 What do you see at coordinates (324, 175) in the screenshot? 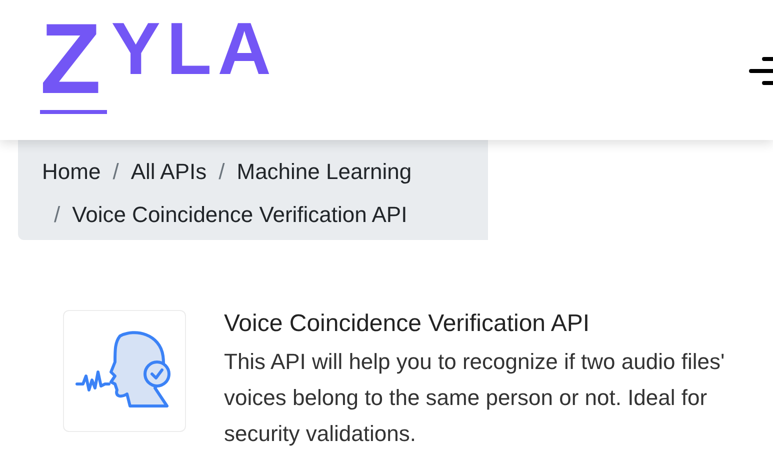
I see `breadcrumb-link: Machine Learning` at bounding box center [324, 175].